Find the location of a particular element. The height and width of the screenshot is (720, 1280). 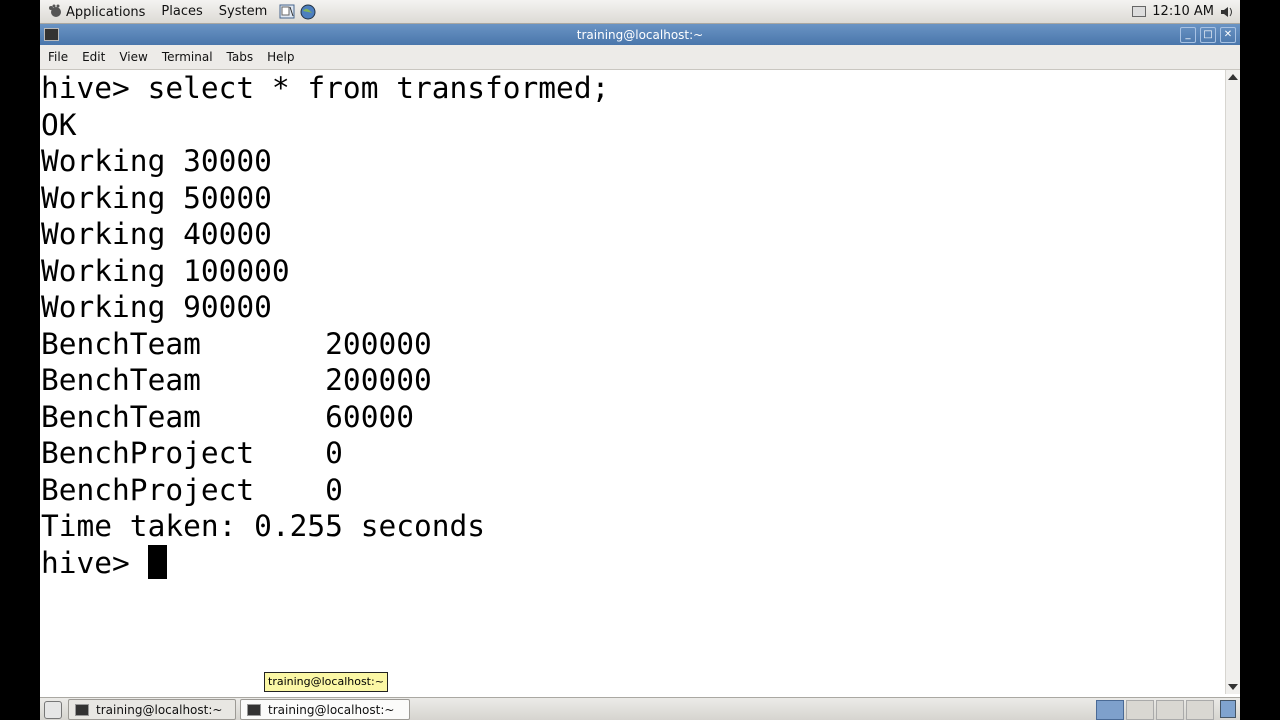

vertical-scrollbar is located at coordinates (1232, 382).